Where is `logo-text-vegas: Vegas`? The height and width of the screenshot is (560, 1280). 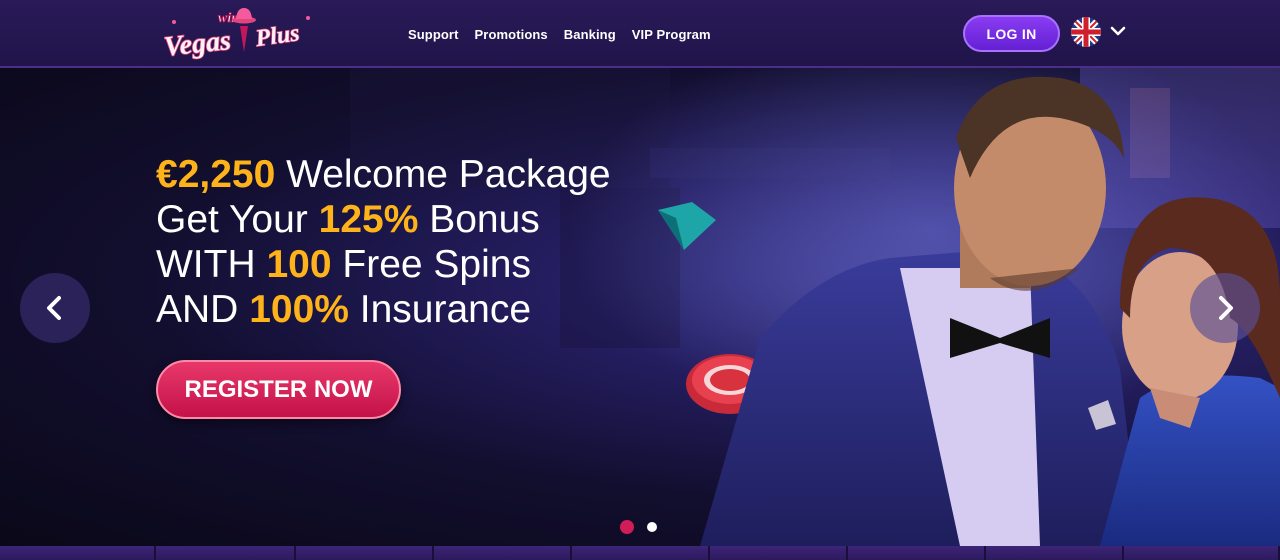 logo-text-vegas: Vegas is located at coordinates (198, 44).